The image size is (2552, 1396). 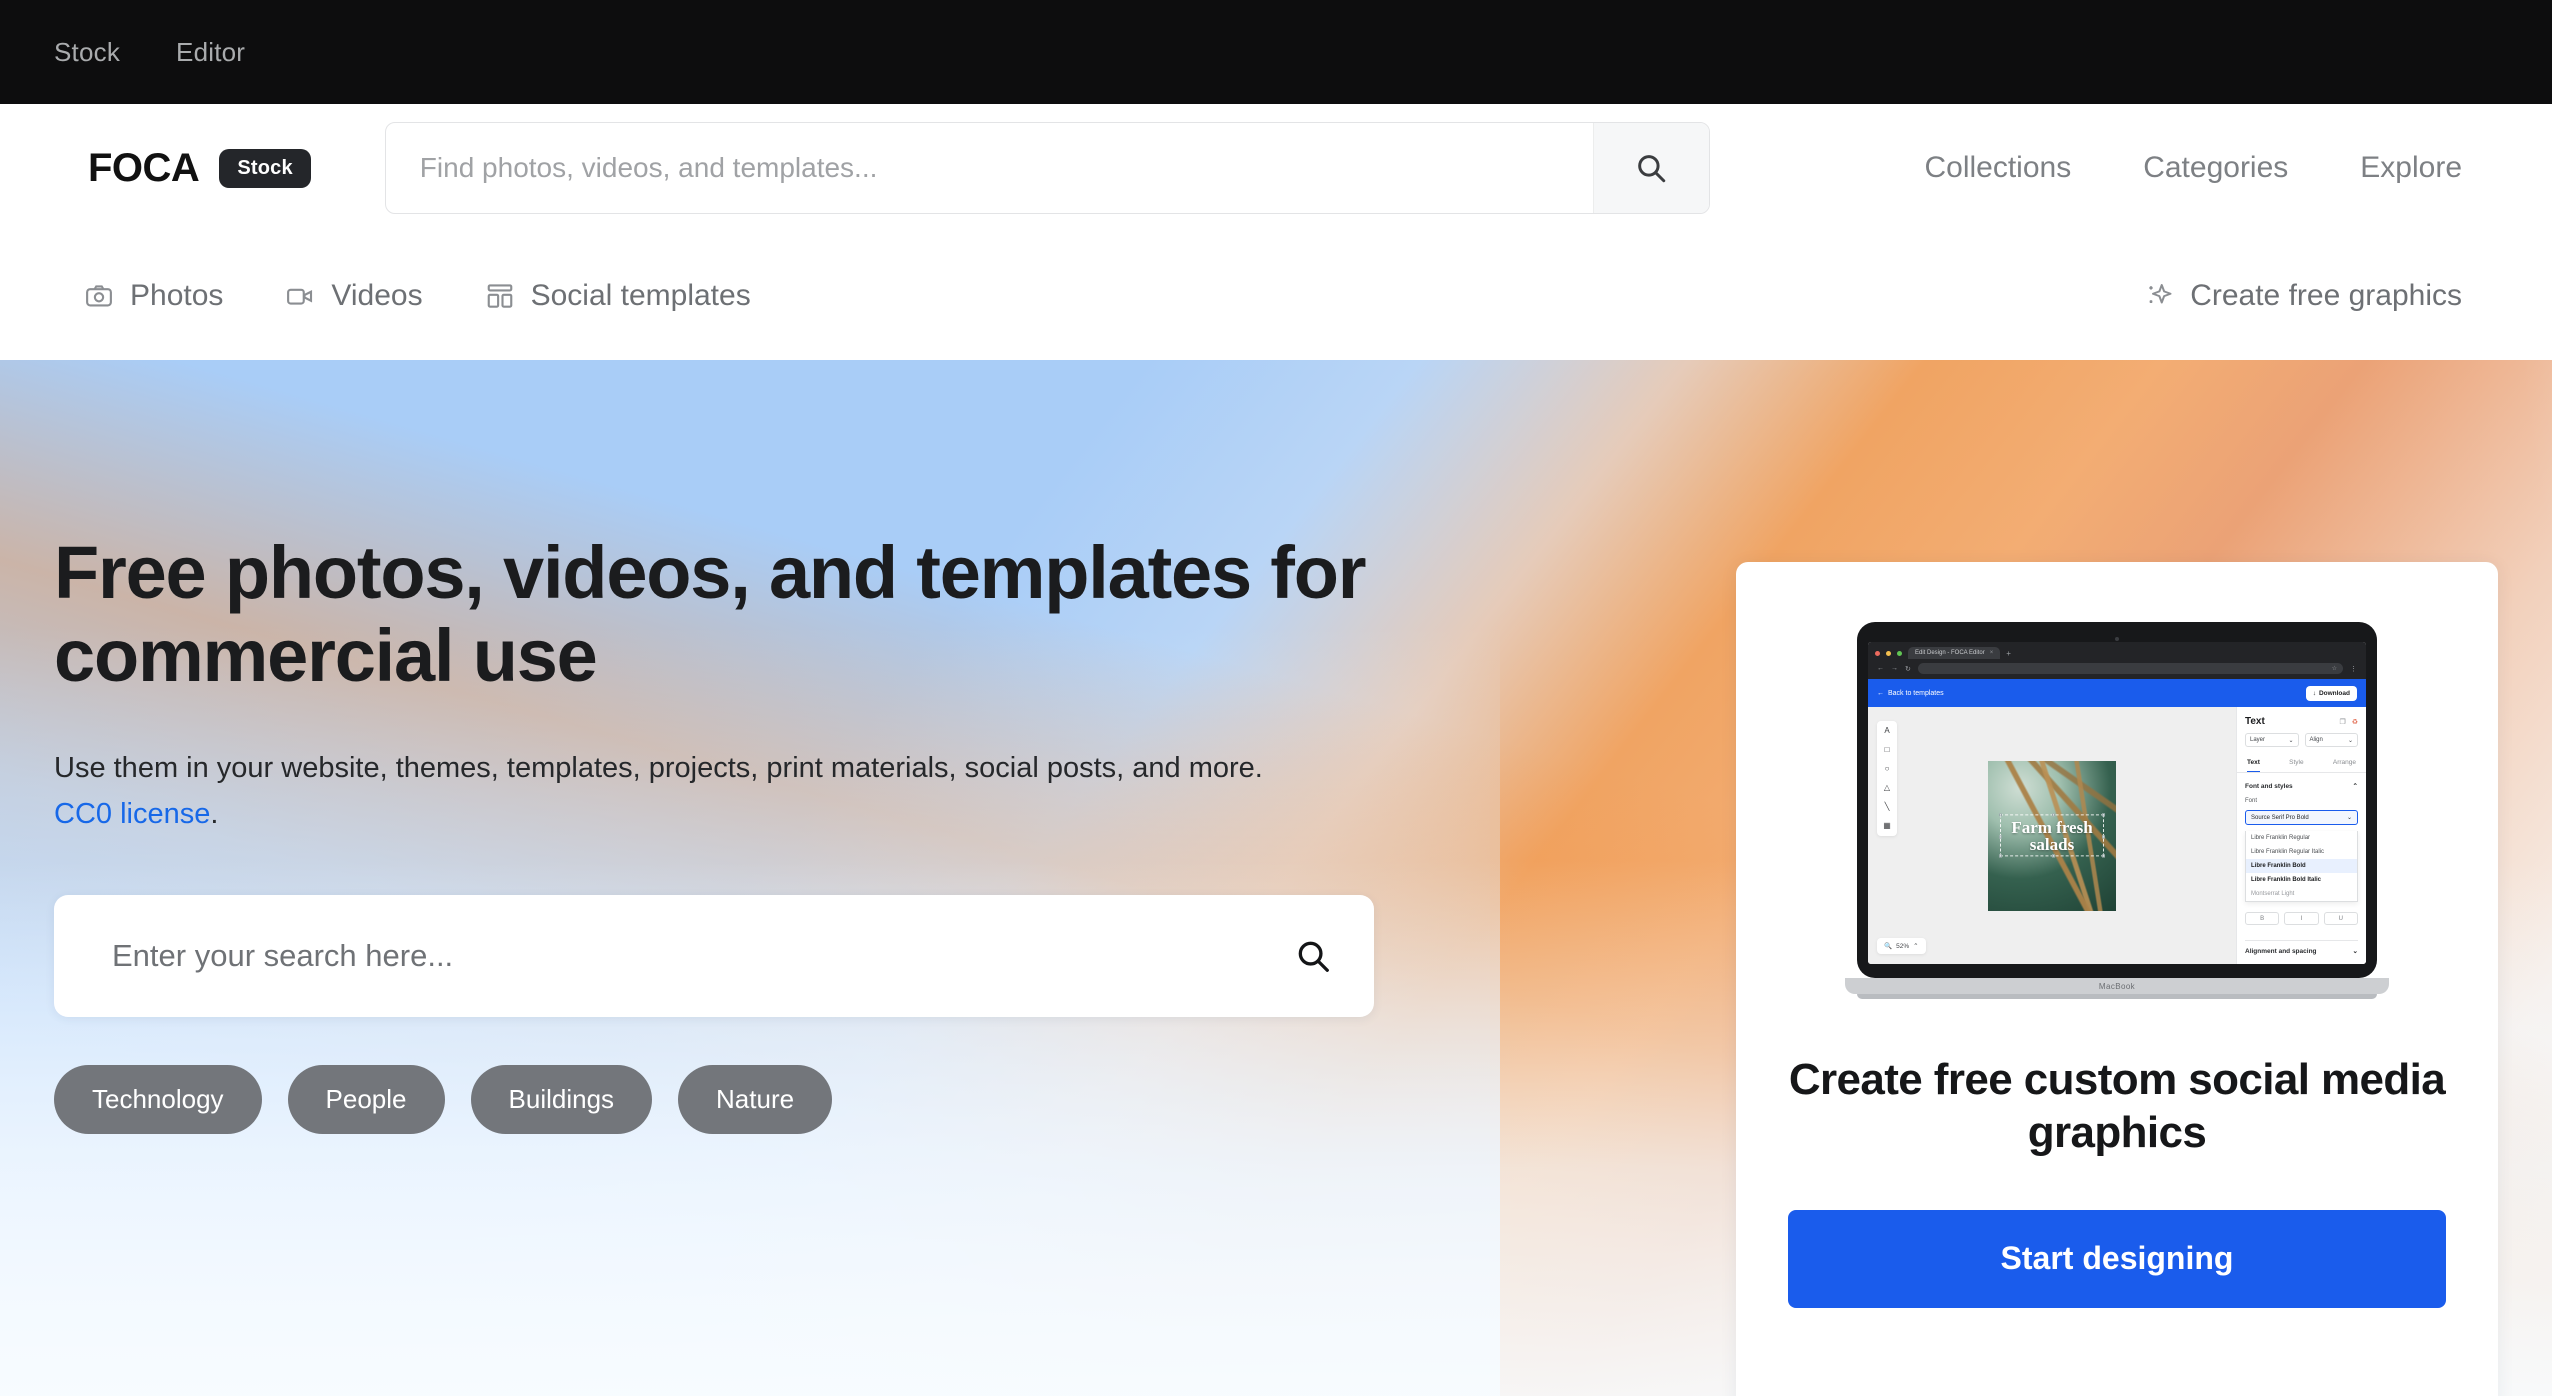 I want to click on font-option: Libre Franklin Regular, so click(x=2301, y=838).